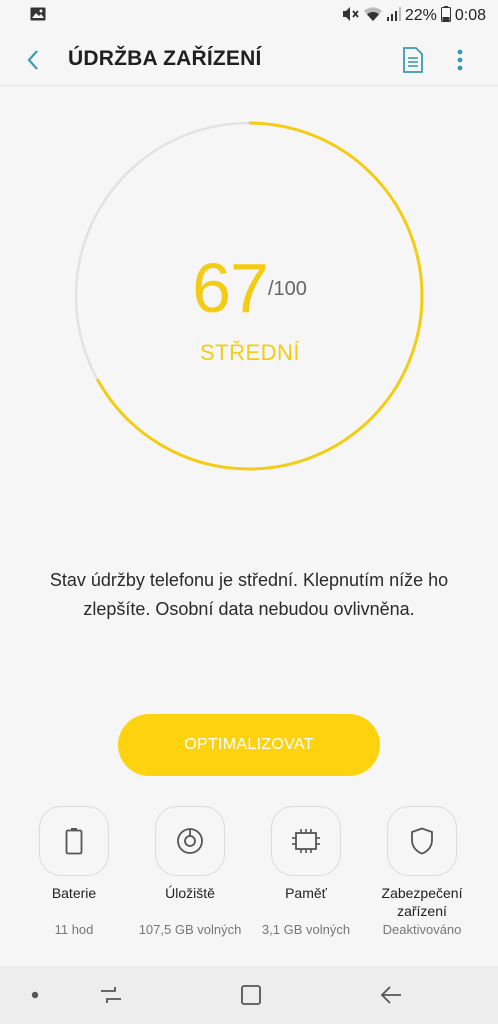 The height and width of the screenshot is (1024, 498). What do you see at coordinates (445, 16) in the screenshot?
I see `battery-status-icon` at bounding box center [445, 16].